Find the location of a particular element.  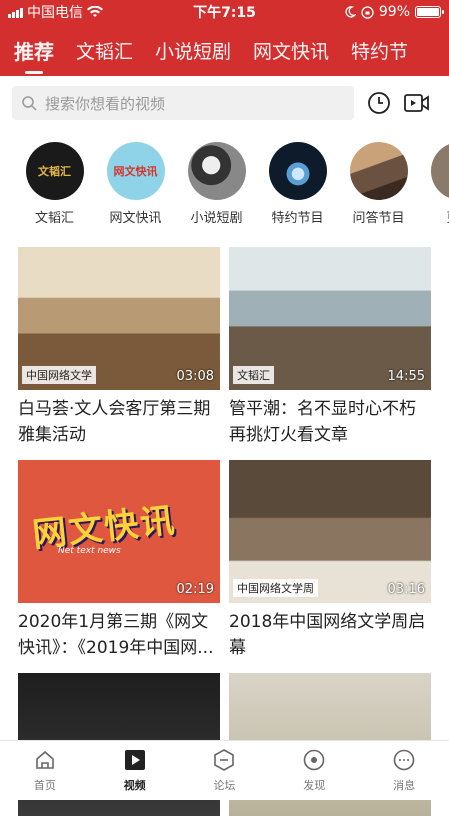

video-thumbnail: 中国网络文学周 03:16 is located at coordinates (330, 531).